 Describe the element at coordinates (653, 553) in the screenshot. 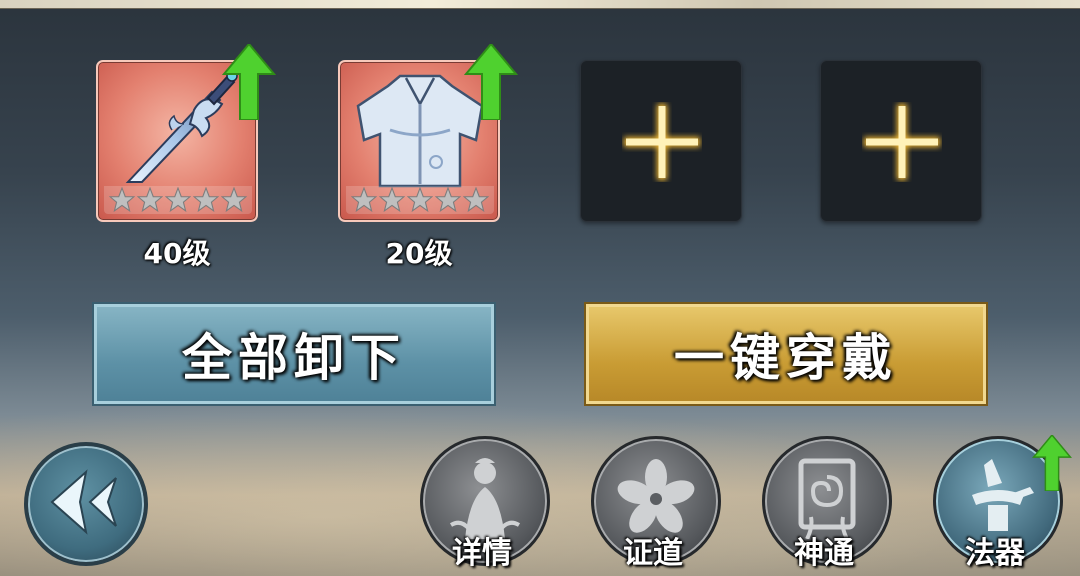

I see `dao-label: 证道` at that location.